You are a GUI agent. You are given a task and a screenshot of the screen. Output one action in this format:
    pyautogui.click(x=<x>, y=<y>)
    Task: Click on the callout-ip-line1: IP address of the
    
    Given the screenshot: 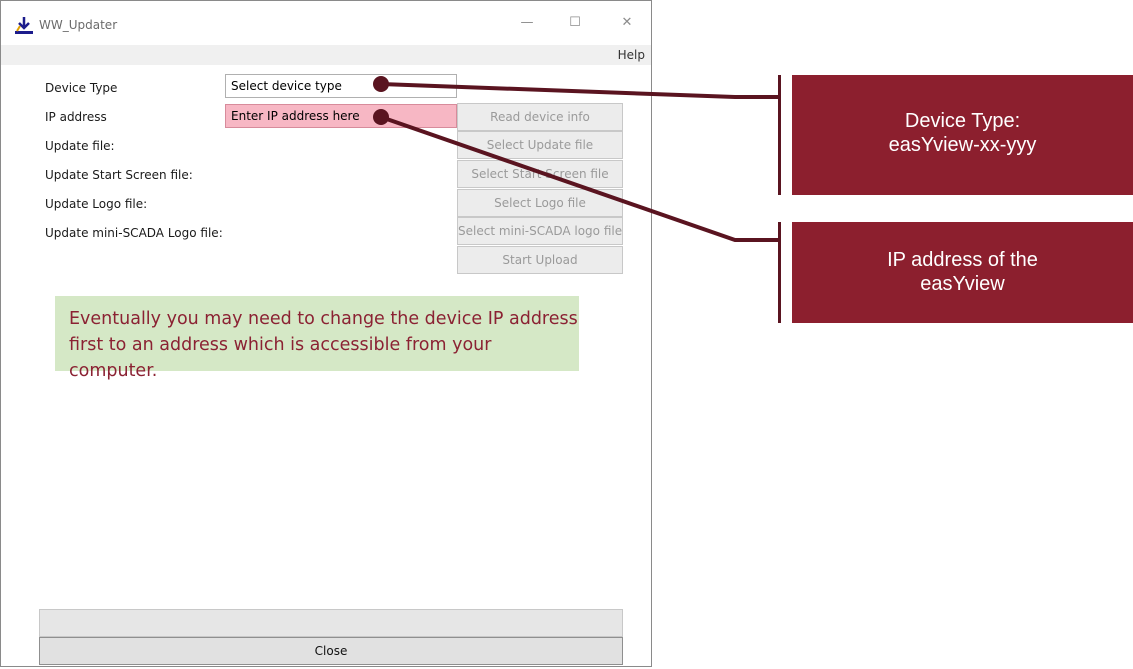 What is the action you would take?
    pyautogui.click(x=962, y=260)
    